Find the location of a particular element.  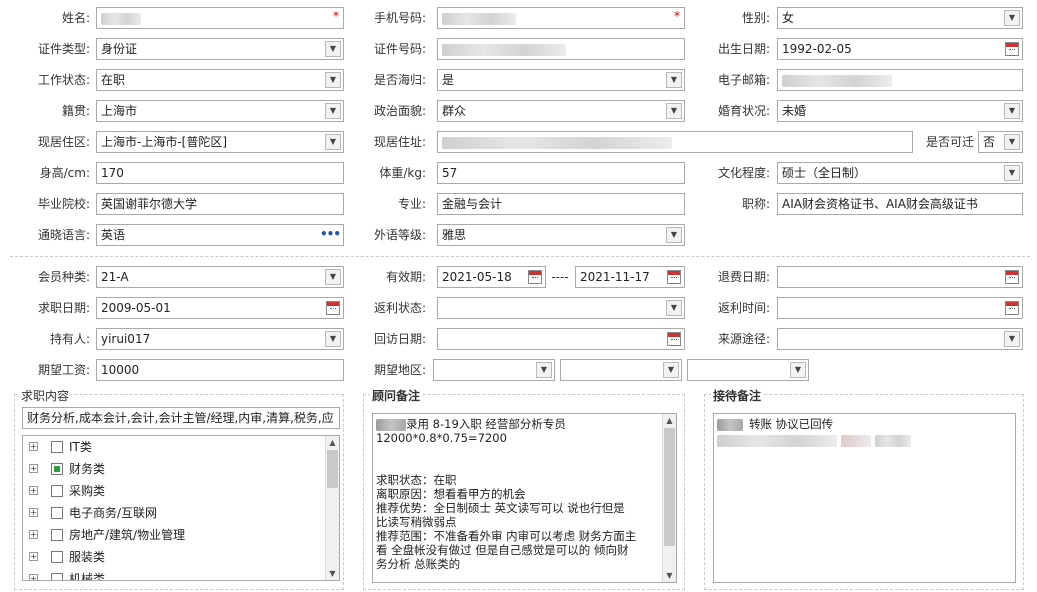

height-field: 170 is located at coordinates (220, 173).